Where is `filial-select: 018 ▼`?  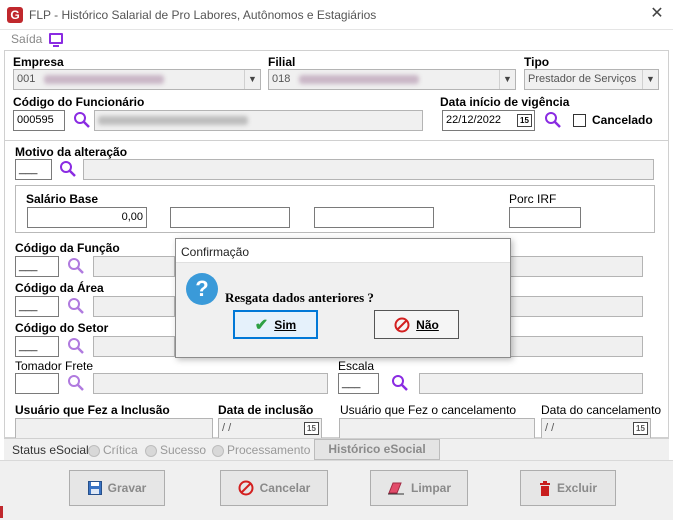
filial-select: 018 ▼ is located at coordinates (392, 79).